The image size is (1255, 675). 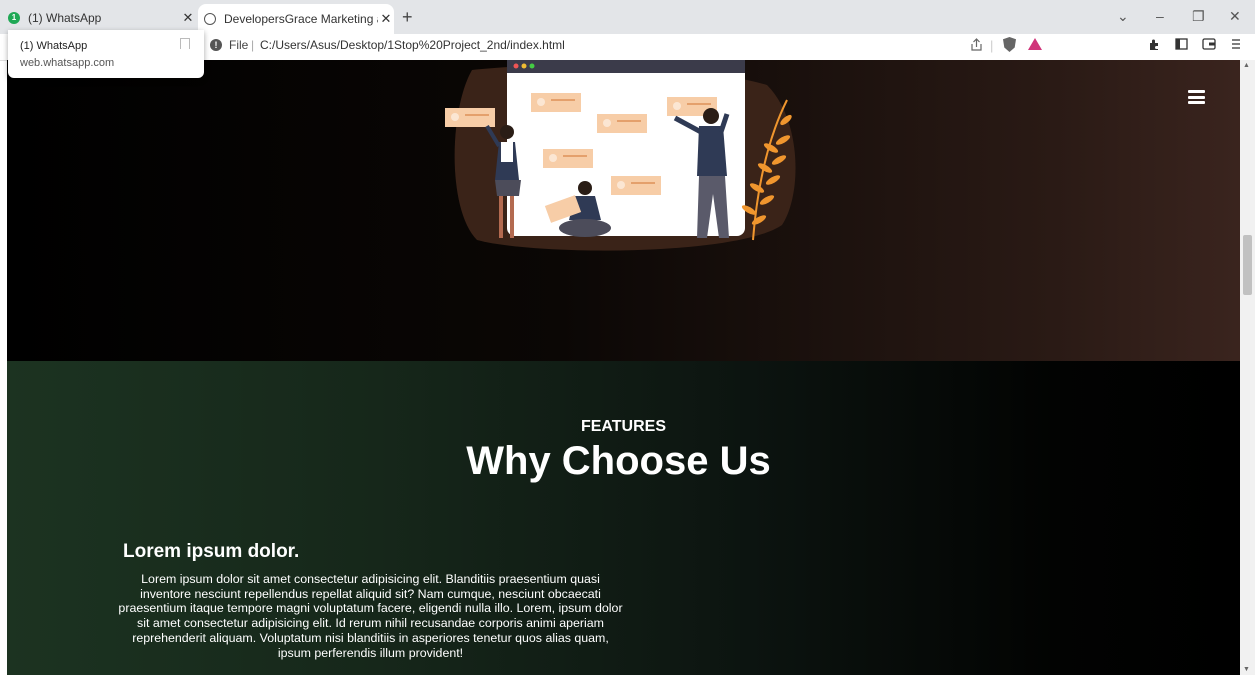 What do you see at coordinates (216, 45) in the screenshot?
I see `site-info-icon: !` at bounding box center [216, 45].